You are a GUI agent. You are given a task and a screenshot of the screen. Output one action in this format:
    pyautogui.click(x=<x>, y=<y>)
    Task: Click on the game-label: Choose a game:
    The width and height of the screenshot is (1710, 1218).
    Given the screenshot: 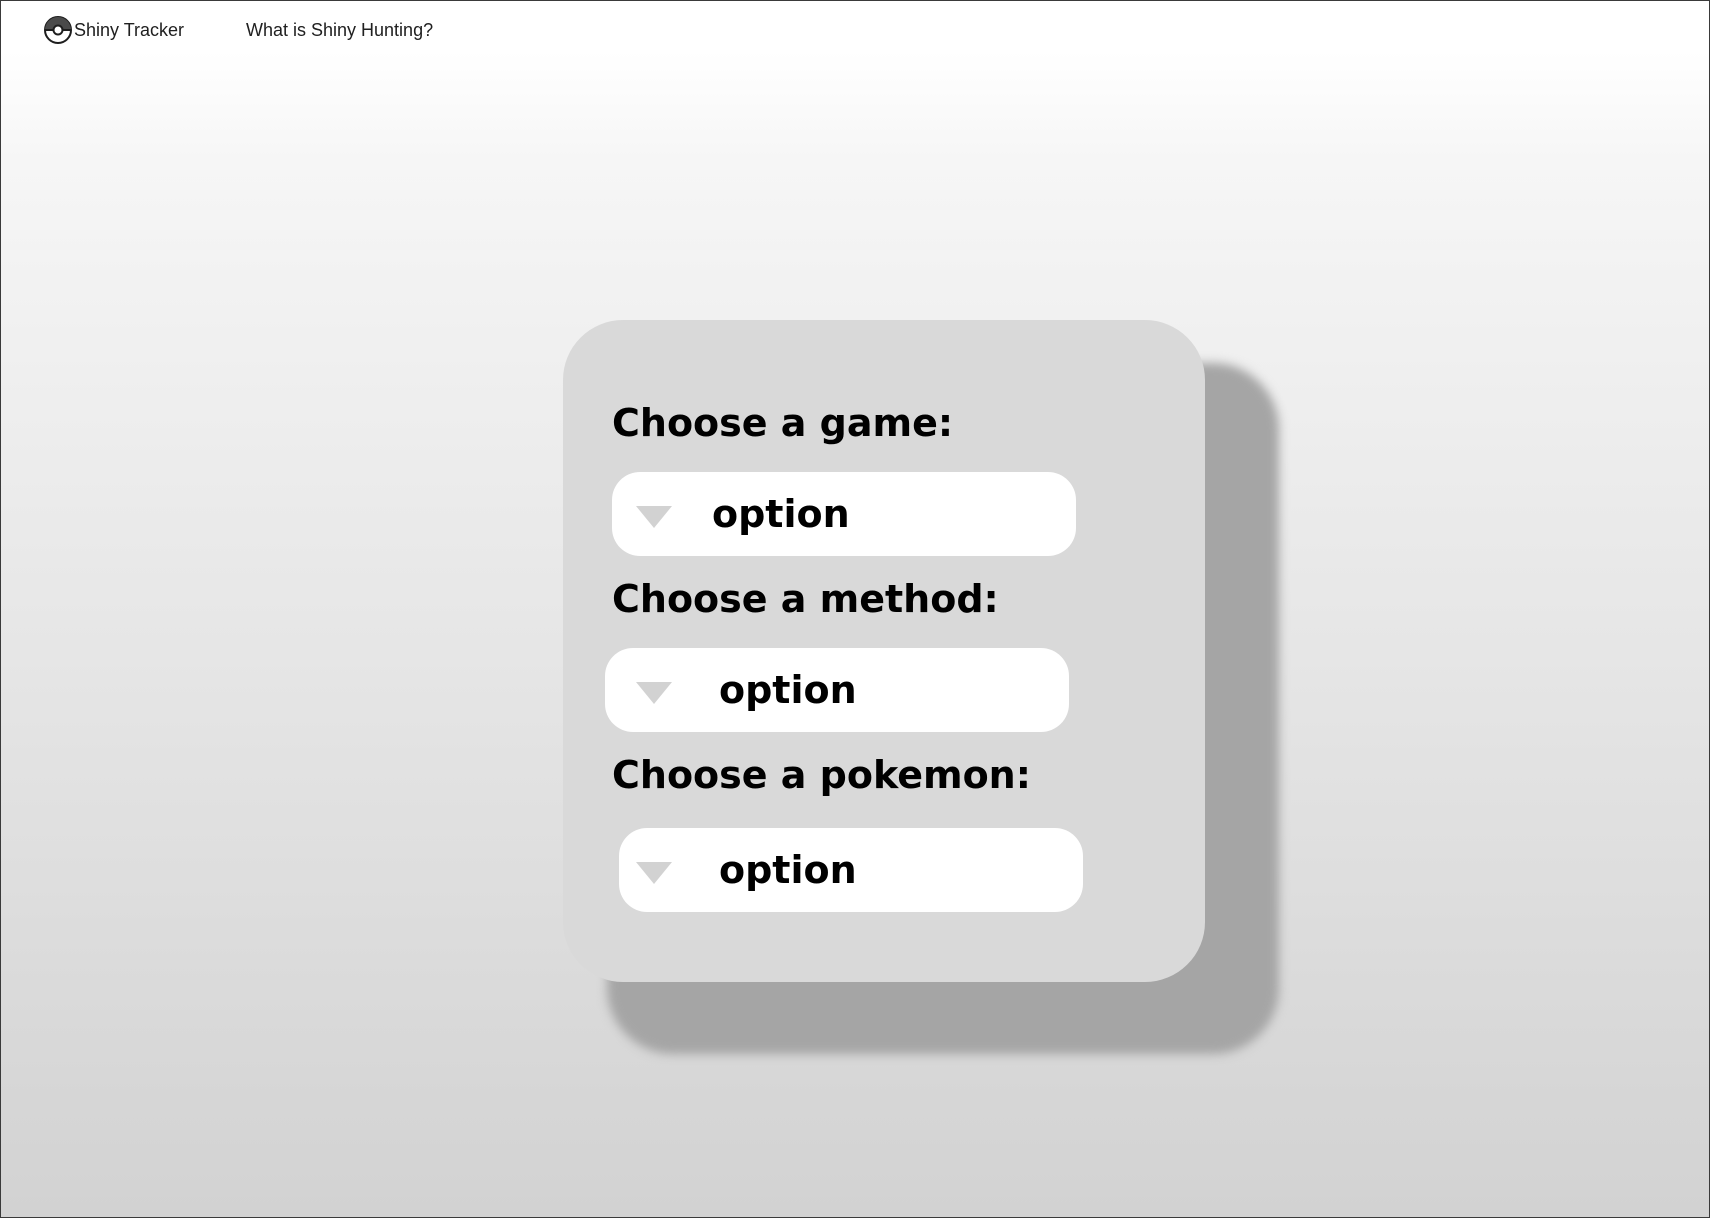 What is the action you would take?
    pyautogui.click(x=783, y=423)
    